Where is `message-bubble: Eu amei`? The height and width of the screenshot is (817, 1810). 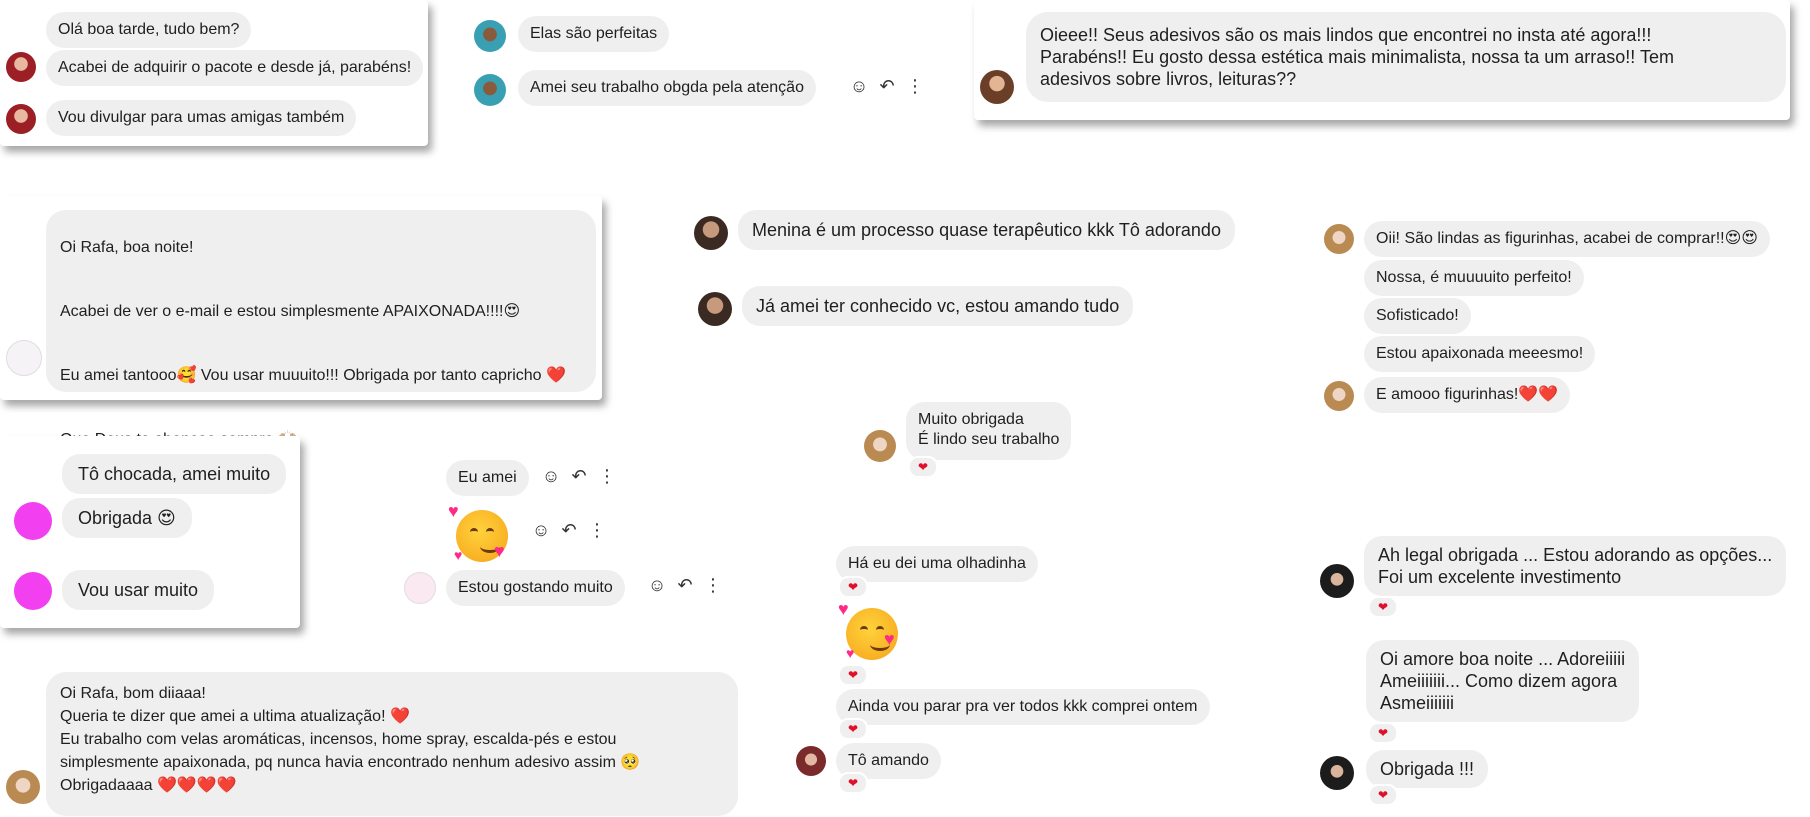
message-bubble: Eu amei is located at coordinates (487, 478).